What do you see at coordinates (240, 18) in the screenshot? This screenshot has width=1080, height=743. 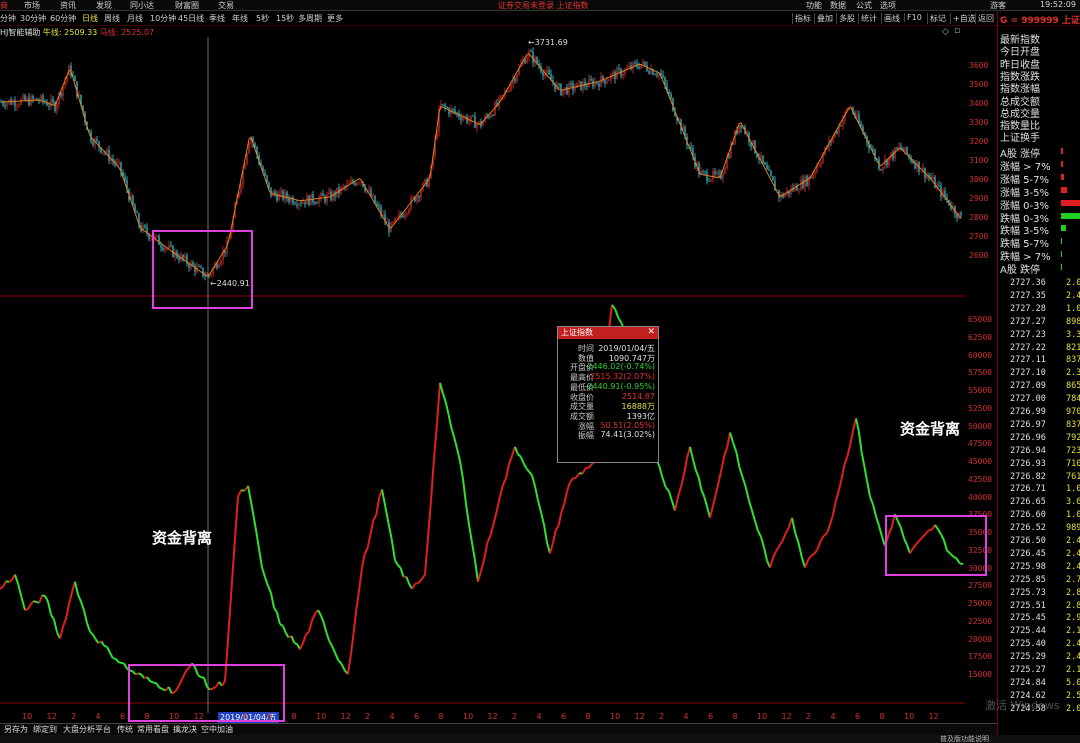 I see `period-year: 年线` at bounding box center [240, 18].